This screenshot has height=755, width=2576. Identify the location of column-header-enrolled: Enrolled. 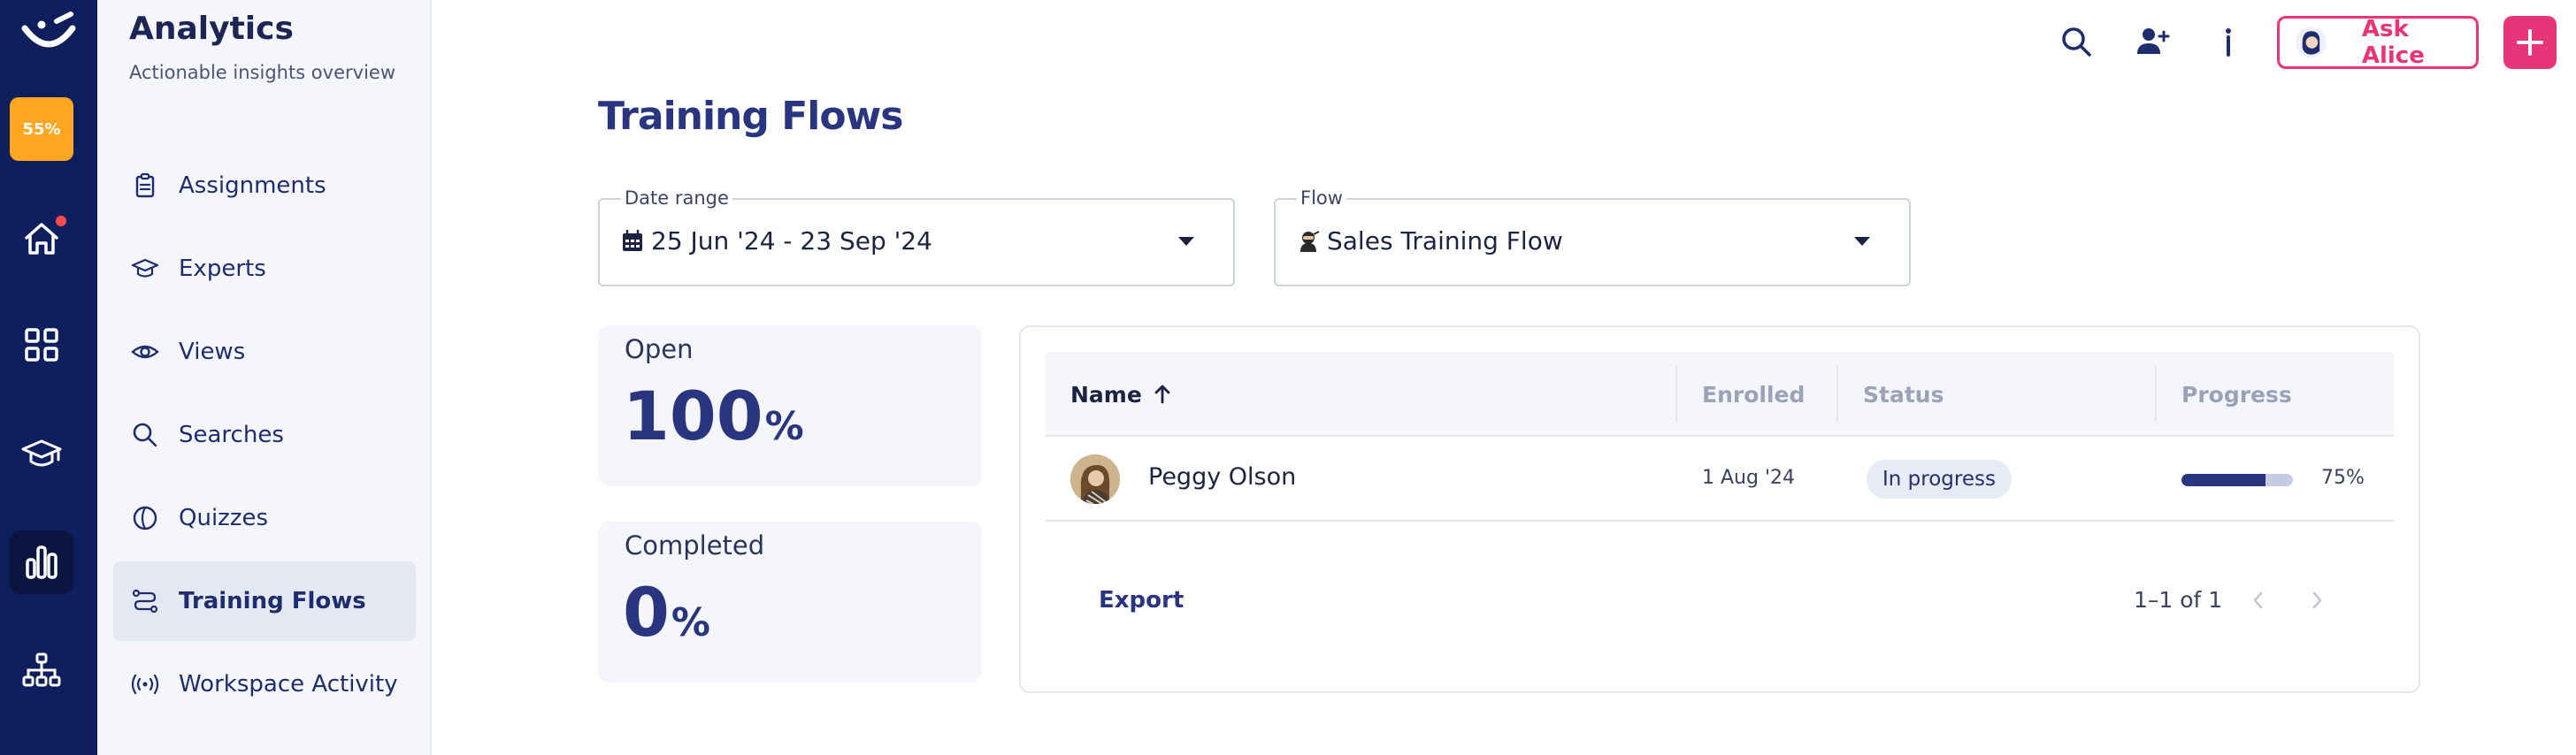
(1753, 394).